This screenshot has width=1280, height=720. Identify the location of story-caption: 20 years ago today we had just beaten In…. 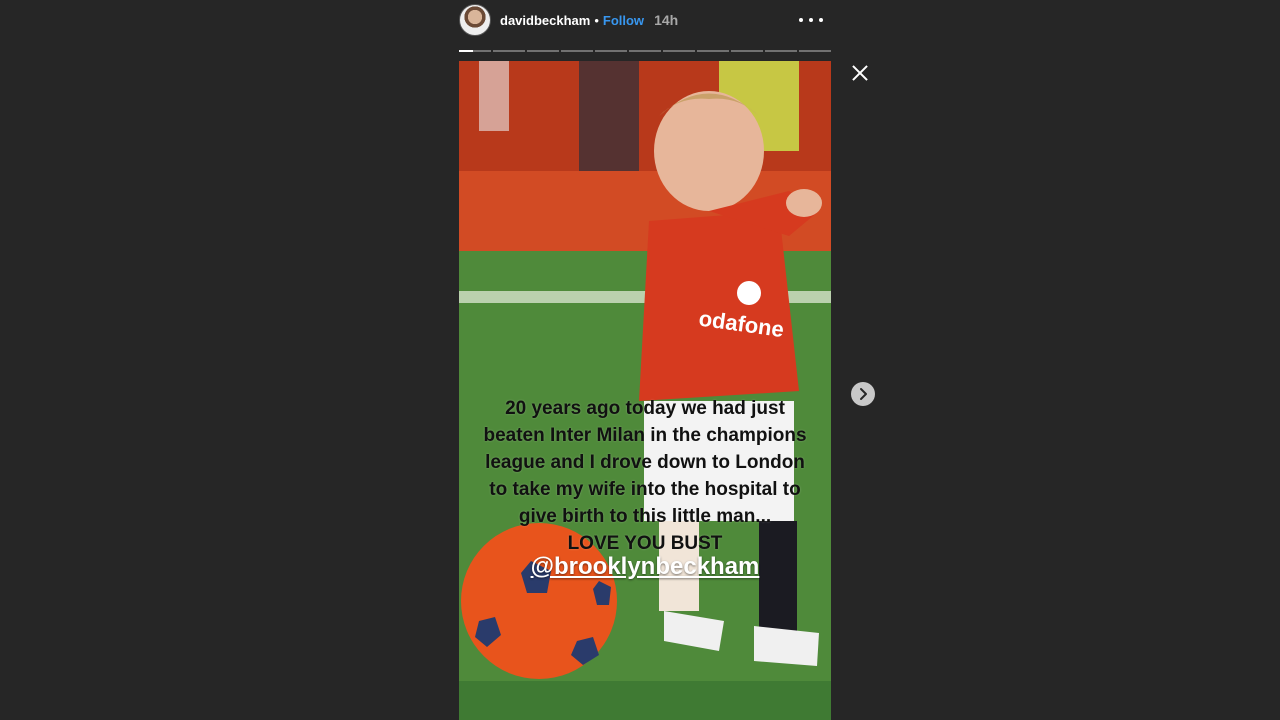
(645, 476).